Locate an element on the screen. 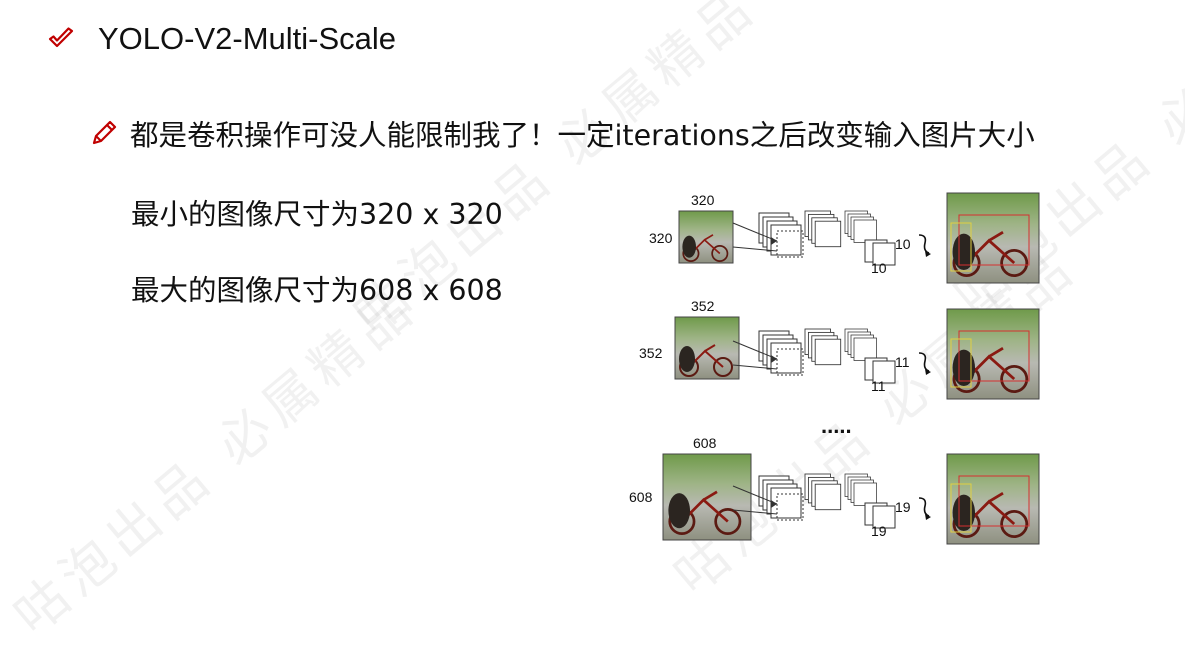  grid-size-bottom: 19 is located at coordinates (879, 531).